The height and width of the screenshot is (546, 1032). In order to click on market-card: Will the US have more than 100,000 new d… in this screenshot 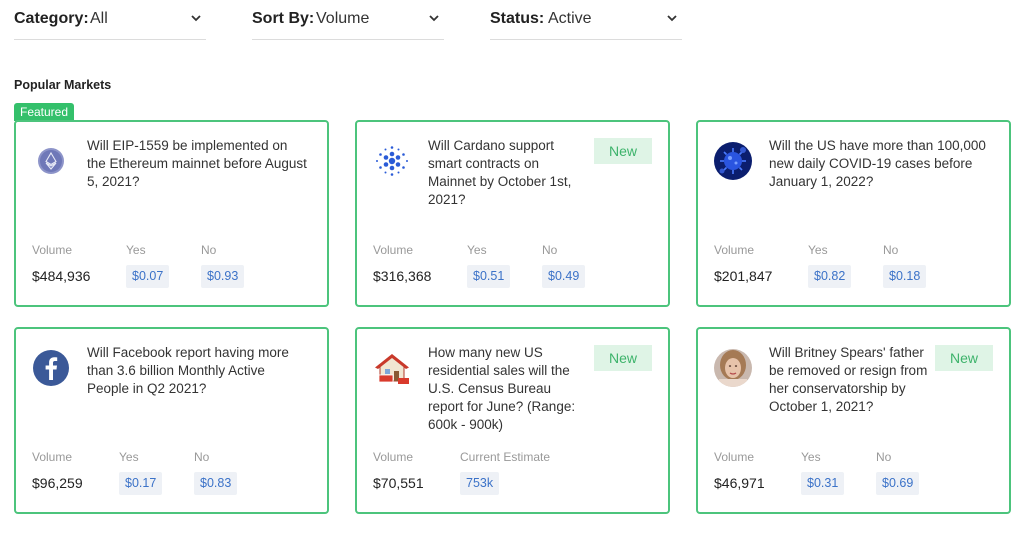, I will do `click(853, 213)`.